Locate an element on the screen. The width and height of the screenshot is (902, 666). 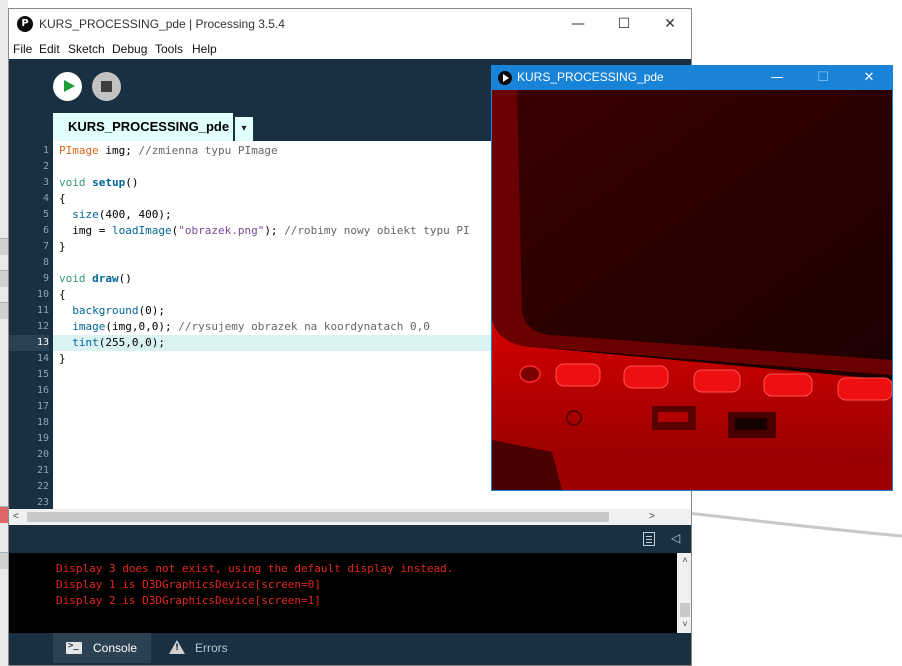
line-number: 12 is located at coordinates (42, 326).